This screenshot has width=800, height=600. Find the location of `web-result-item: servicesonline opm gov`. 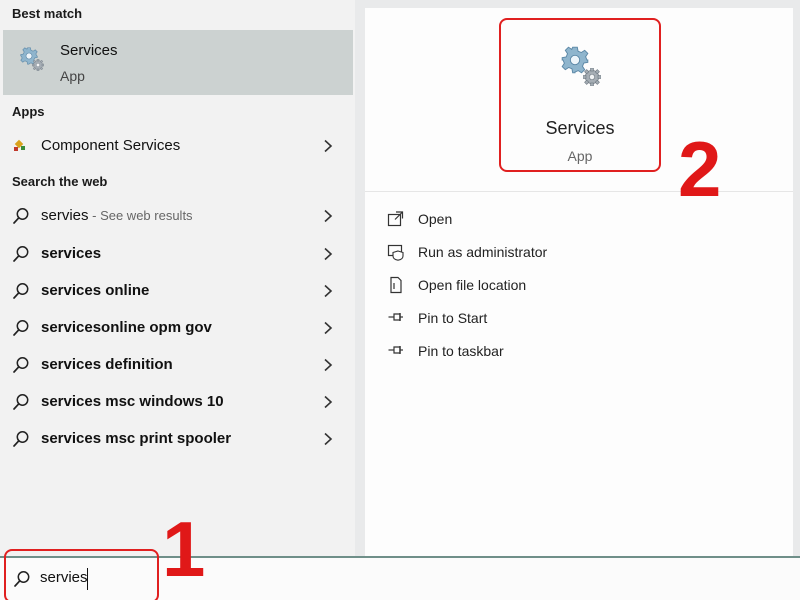

web-result-item: servicesonline opm gov is located at coordinates (178, 328).